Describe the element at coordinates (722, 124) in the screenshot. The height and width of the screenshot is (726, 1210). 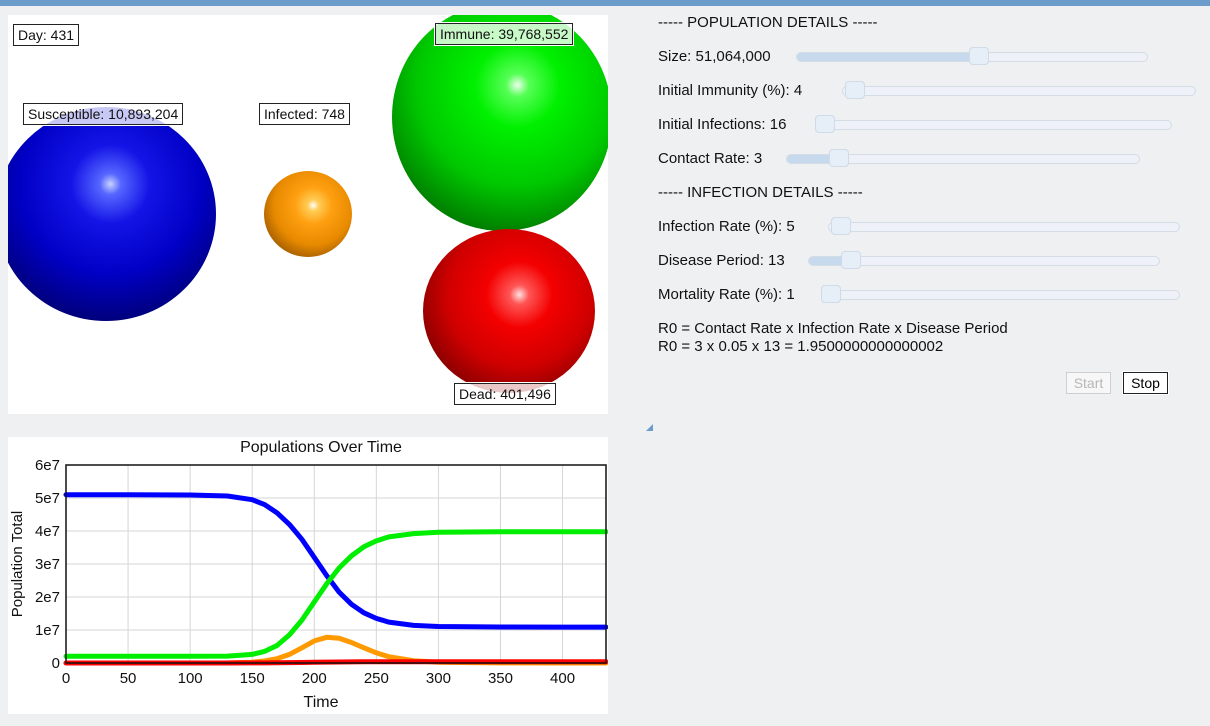
I see `initial-infections-label: Initial Infections: 16` at that location.